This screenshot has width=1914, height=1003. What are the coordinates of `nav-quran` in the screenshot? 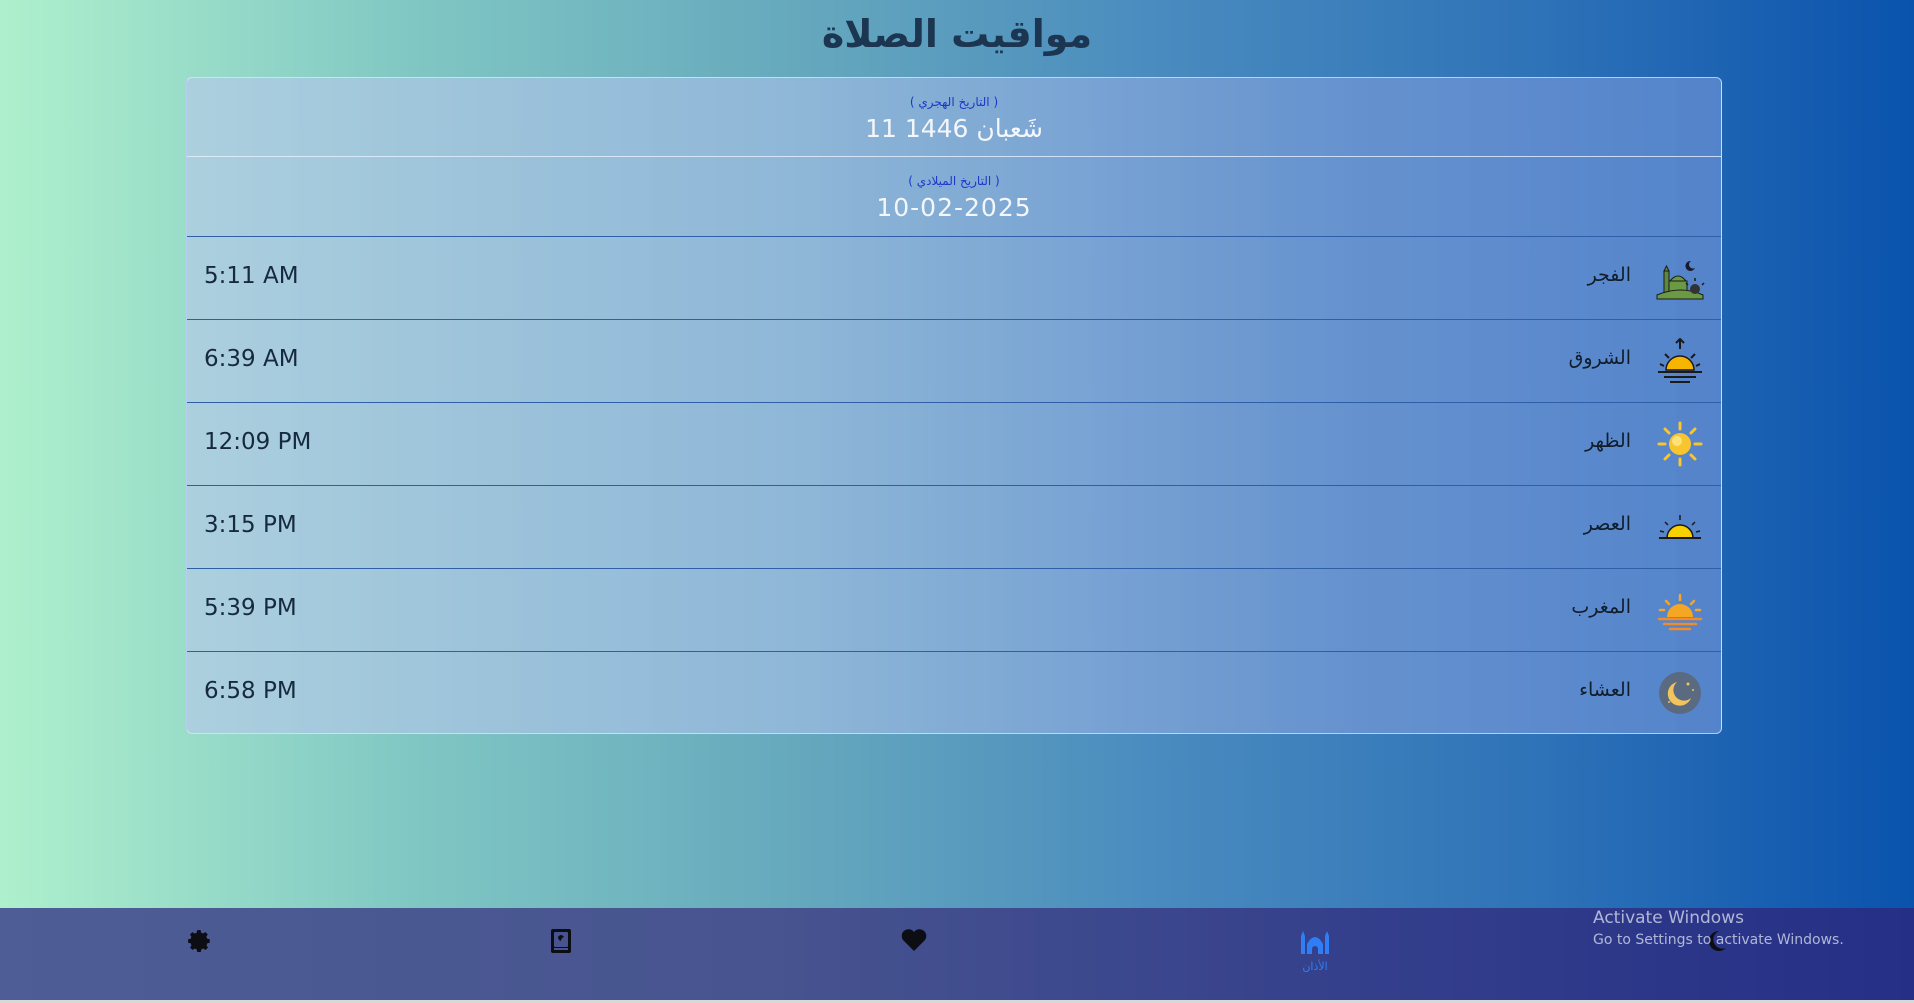 It's located at (561, 941).